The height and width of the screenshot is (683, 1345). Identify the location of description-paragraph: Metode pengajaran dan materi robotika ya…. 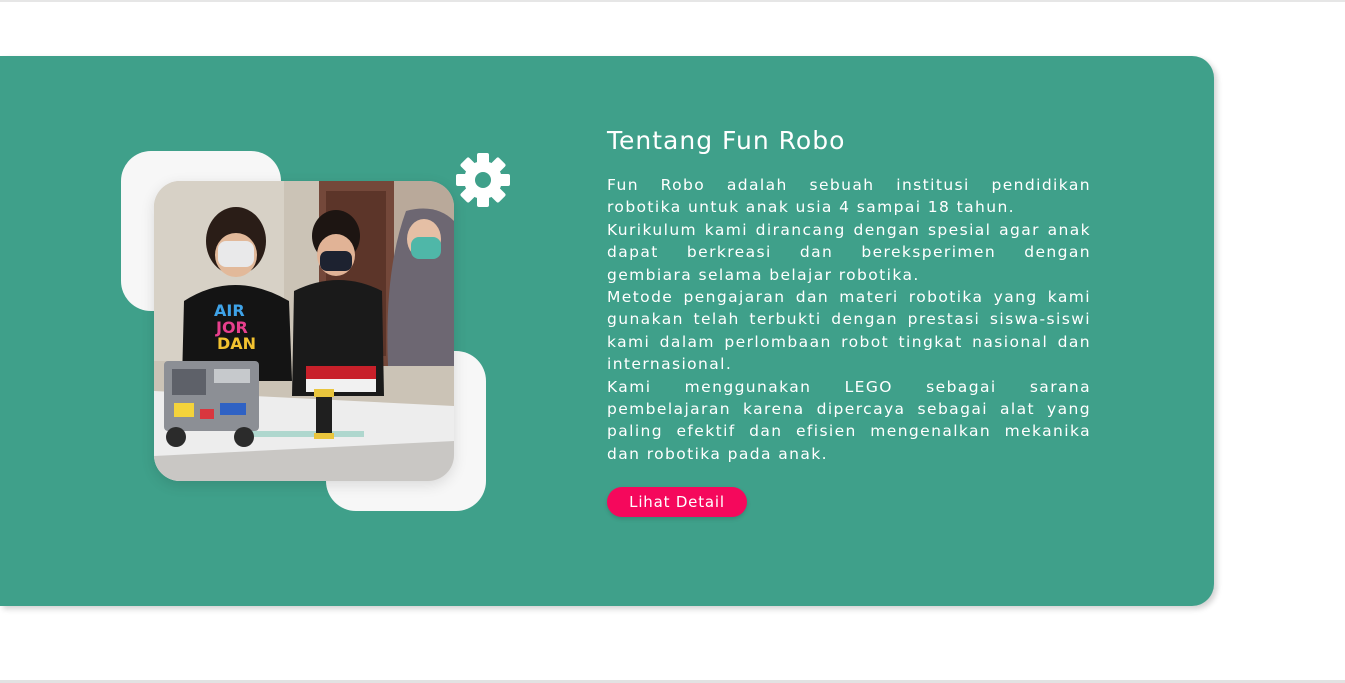
(849, 331).